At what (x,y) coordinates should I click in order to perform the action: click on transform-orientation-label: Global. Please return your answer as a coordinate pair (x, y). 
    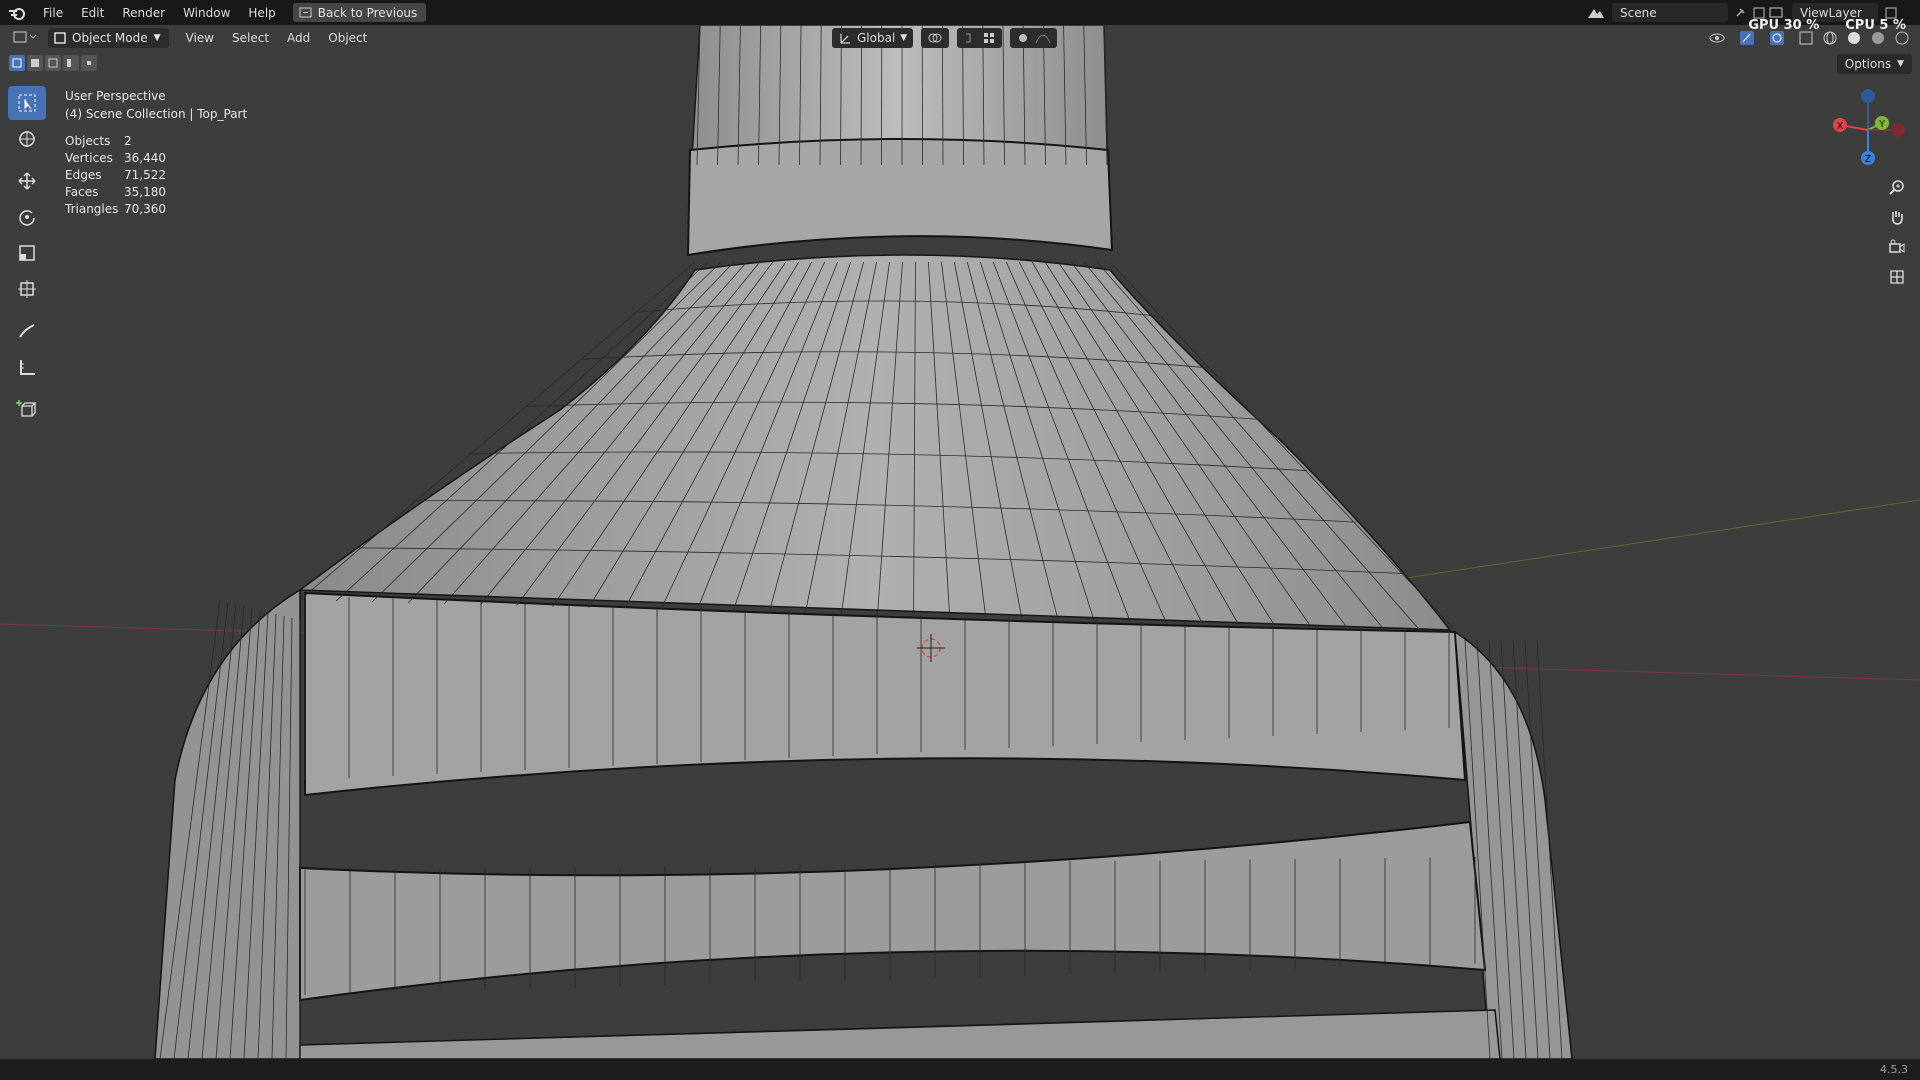
    Looking at the image, I should click on (876, 38).